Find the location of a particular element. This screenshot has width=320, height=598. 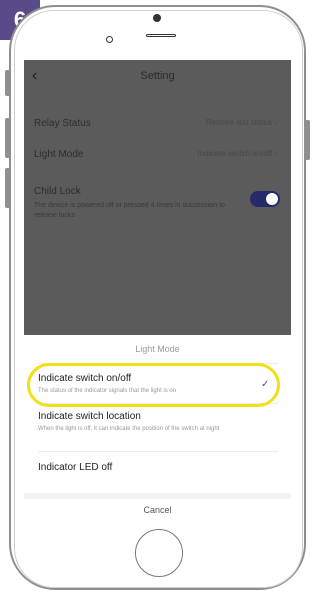

cancel-button: Cancel is located at coordinates (157, 510).